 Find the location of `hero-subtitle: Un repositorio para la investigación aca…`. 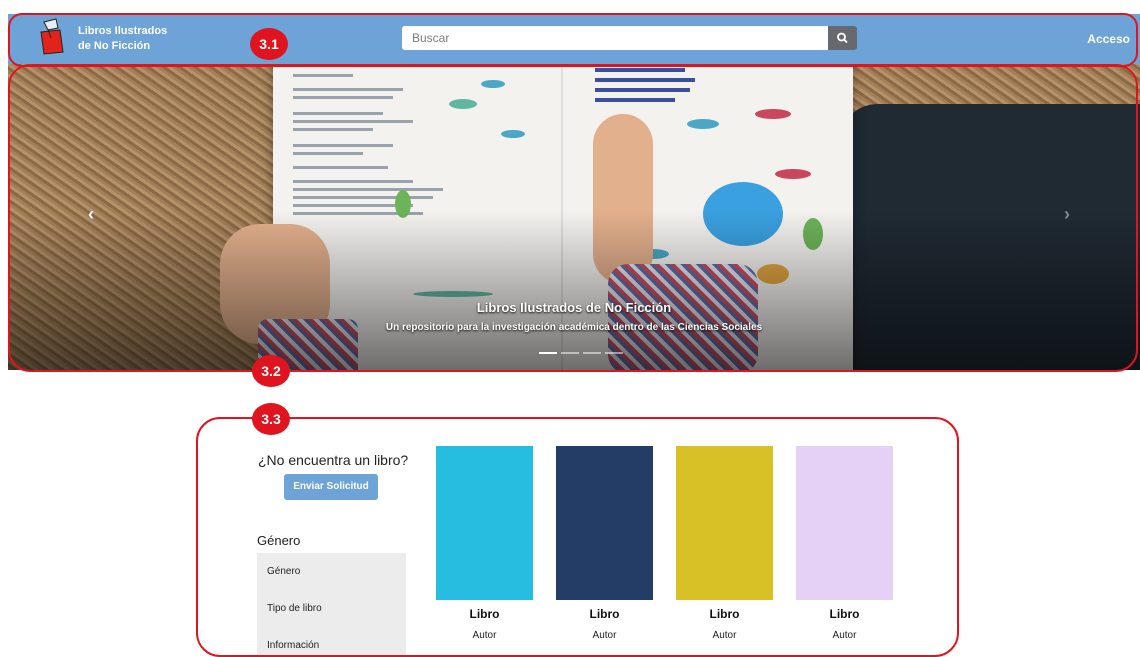

hero-subtitle: Un repositorio para la investigación aca… is located at coordinates (574, 327).